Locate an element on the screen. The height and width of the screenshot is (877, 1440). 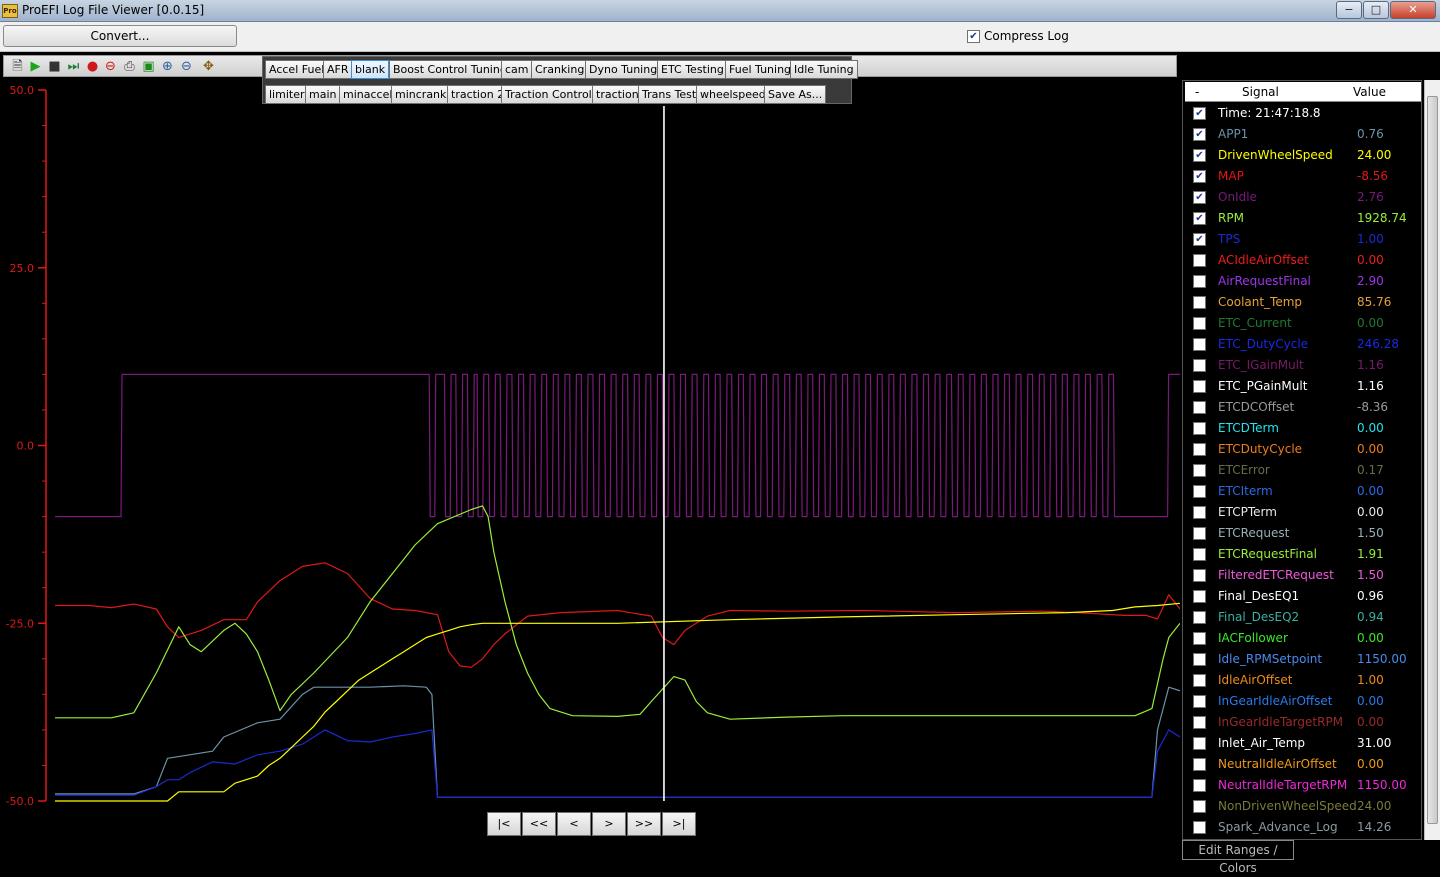
signal-row: ✔ RPM 1928.74 is located at coordinates (1303, 218).